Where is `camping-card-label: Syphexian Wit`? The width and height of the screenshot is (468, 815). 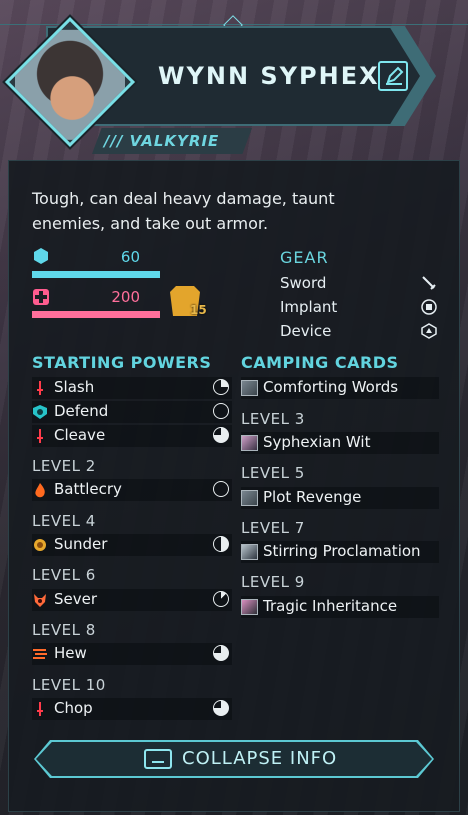 camping-card-label: Syphexian Wit is located at coordinates (317, 442).